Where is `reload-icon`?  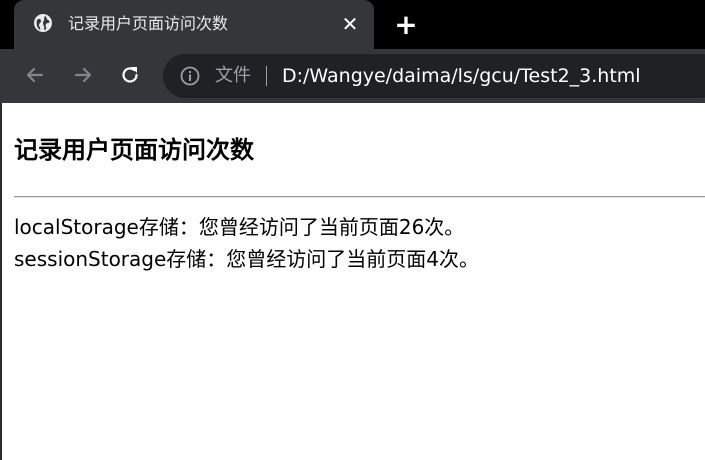
reload-icon is located at coordinates (130, 75).